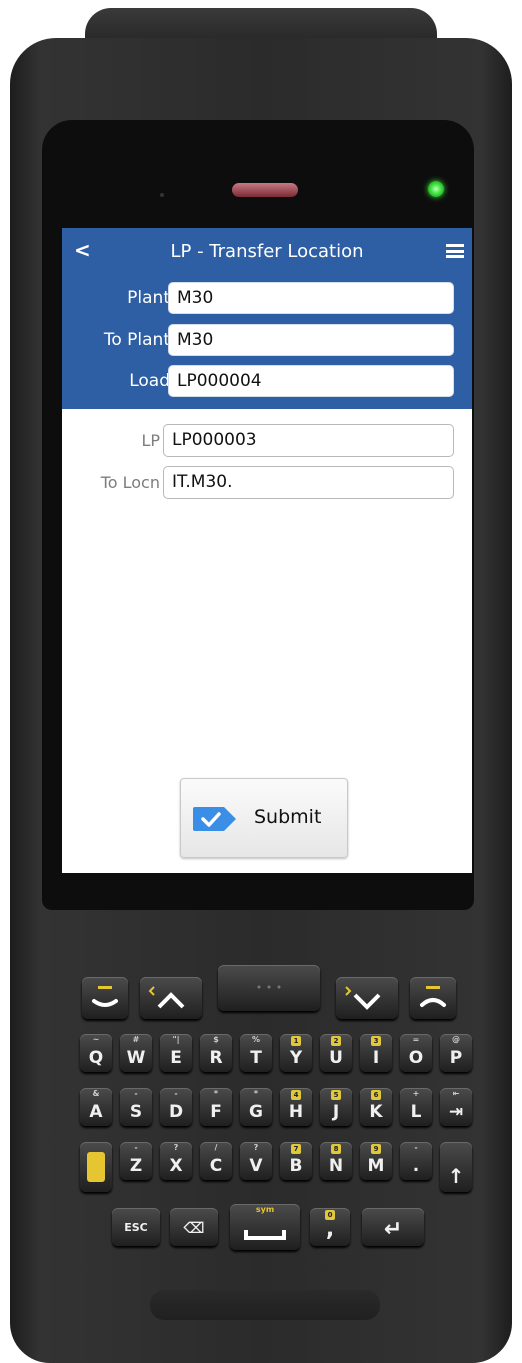 The width and height of the screenshot is (522, 1363). Describe the element at coordinates (416, 1107) in the screenshot. I see `key-l: + L` at that location.